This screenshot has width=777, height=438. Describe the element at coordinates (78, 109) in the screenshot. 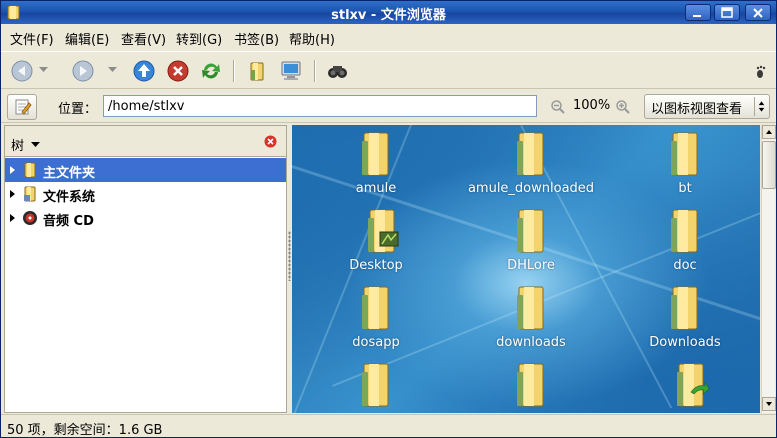

I see `location-label: 位置：` at that location.